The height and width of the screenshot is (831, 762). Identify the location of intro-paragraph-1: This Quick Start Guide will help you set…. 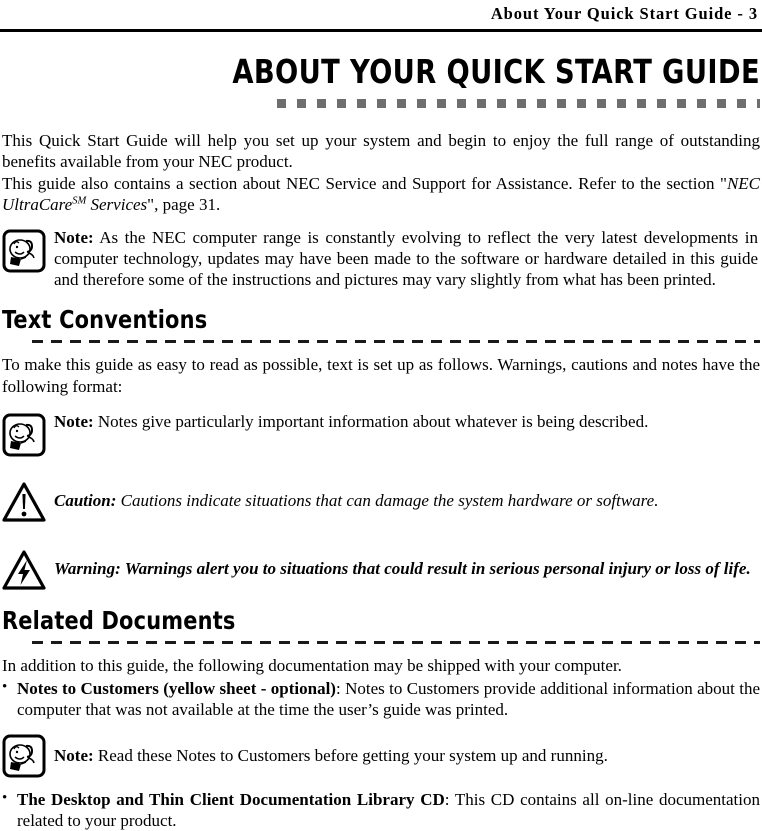
(381, 150).